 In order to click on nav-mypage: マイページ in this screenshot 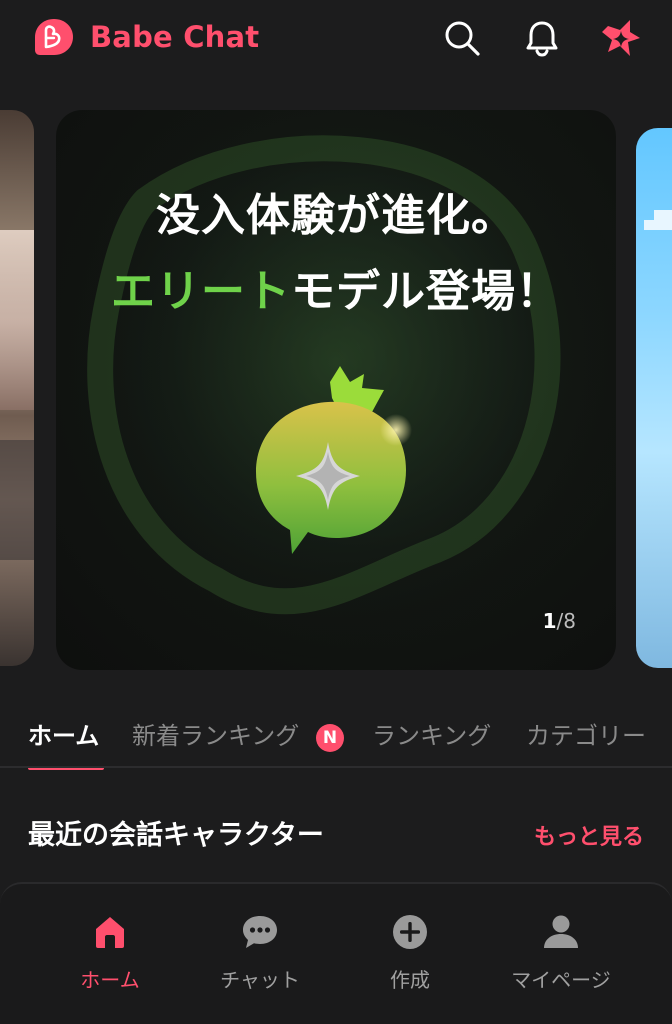, I will do `click(561, 949)`.